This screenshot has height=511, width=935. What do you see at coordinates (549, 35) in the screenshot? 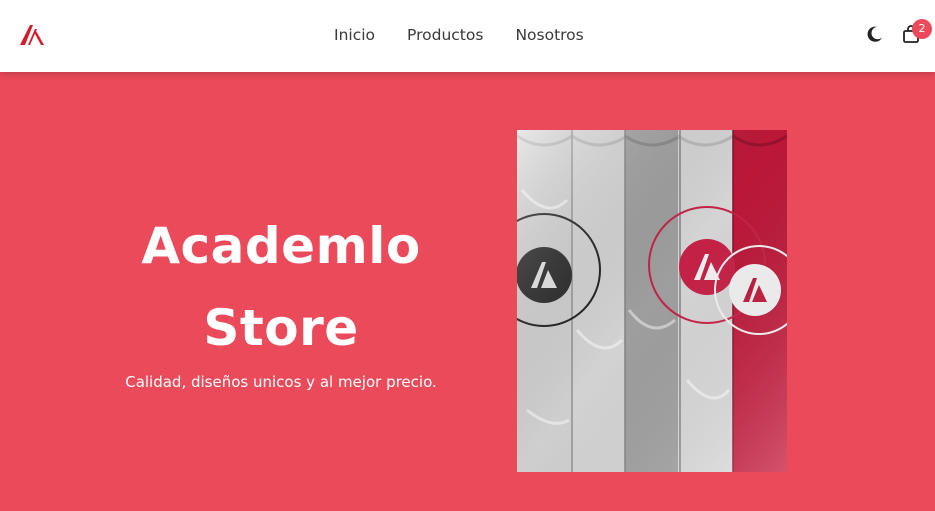
I see `nav-link-nosotros: Nosotros` at bounding box center [549, 35].